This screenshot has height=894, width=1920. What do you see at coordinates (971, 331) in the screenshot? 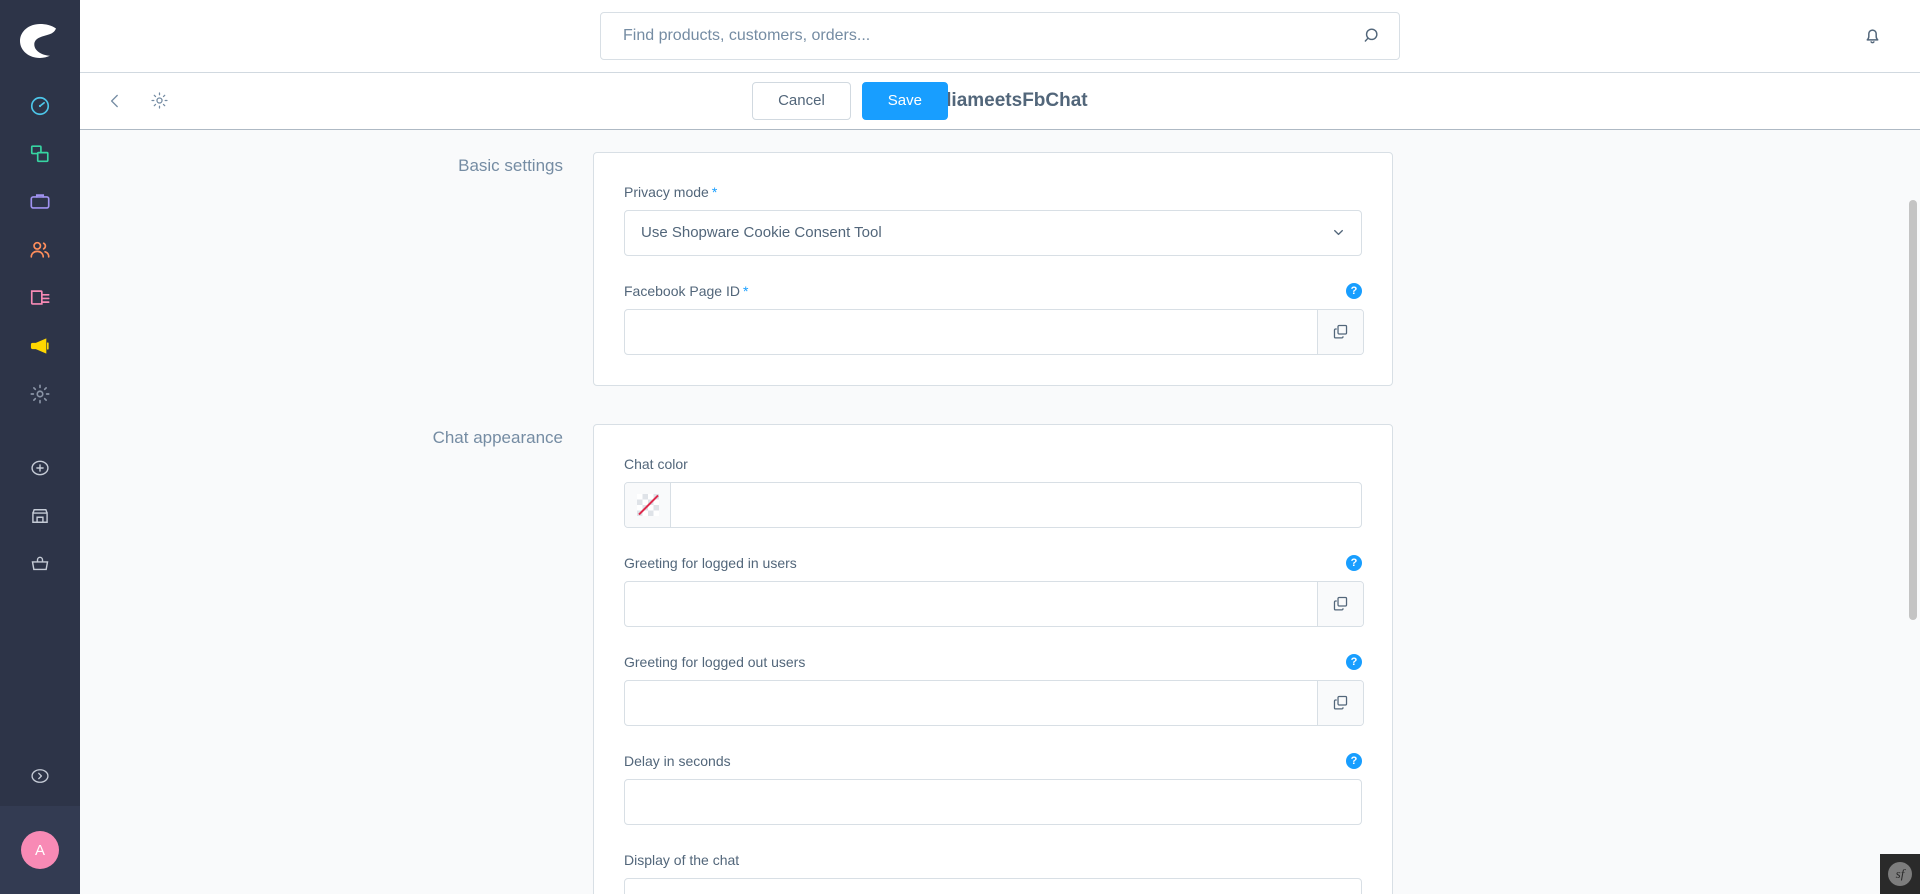
I see `facebook-page-id-input` at bounding box center [971, 331].